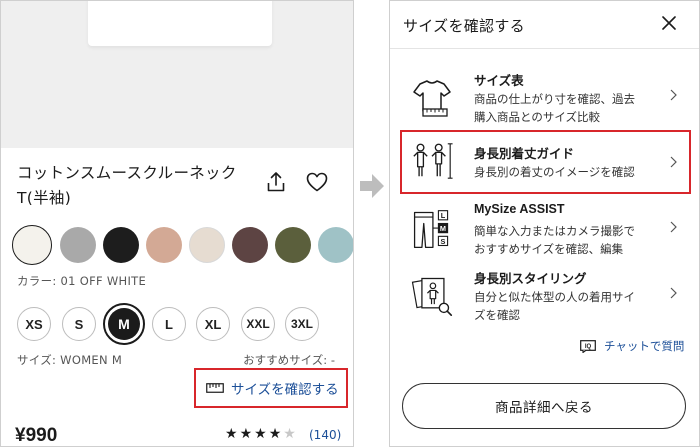 The height and width of the screenshot is (447, 700). I want to click on product-title-line2: T(半袖), so click(44, 198).